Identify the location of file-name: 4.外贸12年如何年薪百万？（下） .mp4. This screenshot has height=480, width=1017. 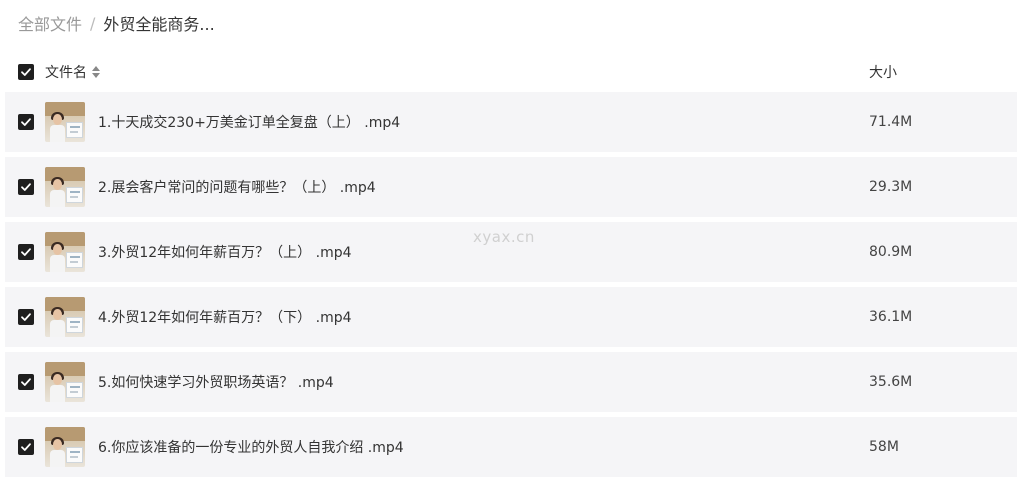
(225, 317).